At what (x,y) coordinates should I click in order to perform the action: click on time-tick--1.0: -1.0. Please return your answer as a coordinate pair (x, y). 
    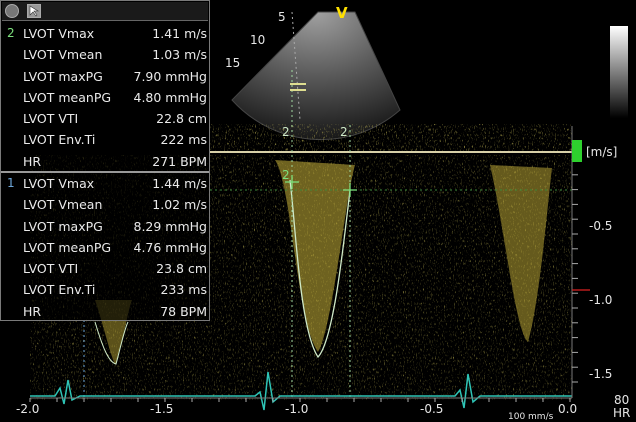
    Looking at the image, I should click on (297, 409).